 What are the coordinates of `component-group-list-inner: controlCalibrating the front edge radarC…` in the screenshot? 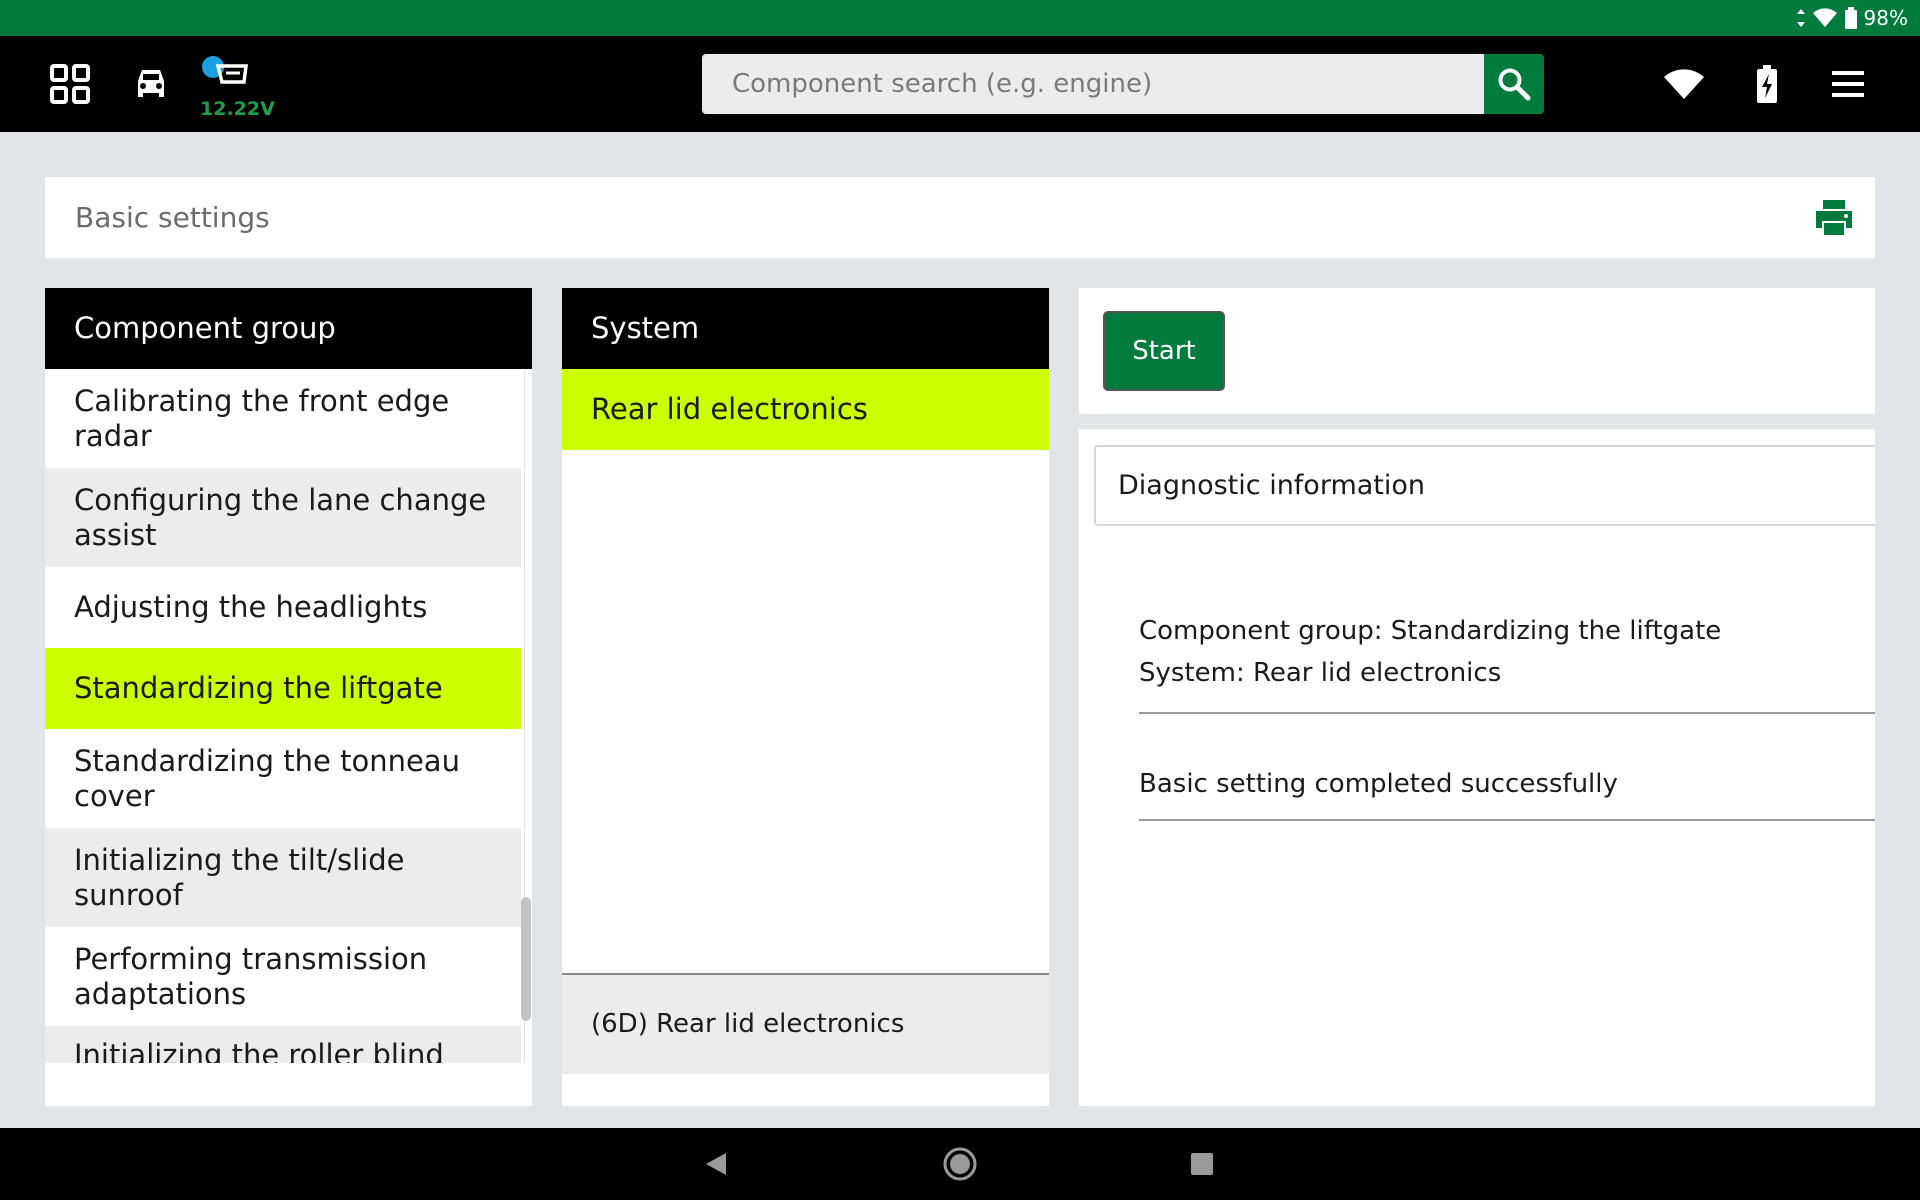 It's located at (283, 716).